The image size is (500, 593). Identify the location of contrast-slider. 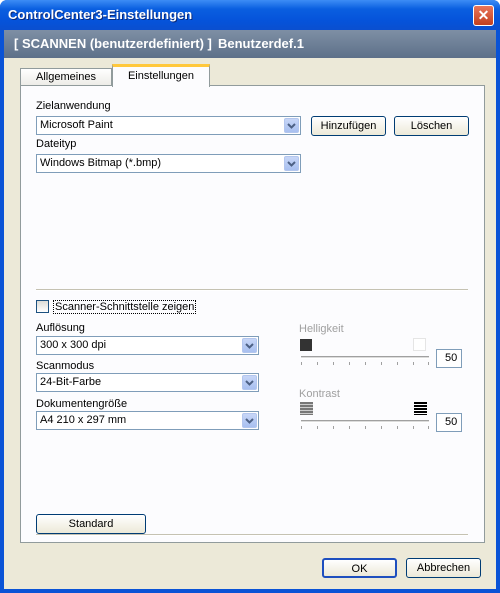
(365, 421).